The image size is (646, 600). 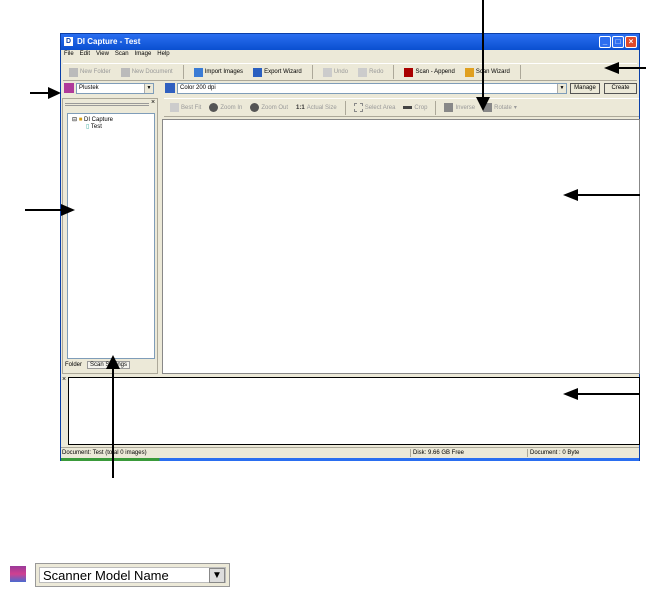 What do you see at coordinates (354, 411) in the screenshot?
I see `thumbnail-panel` at bounding box center [354, 411].